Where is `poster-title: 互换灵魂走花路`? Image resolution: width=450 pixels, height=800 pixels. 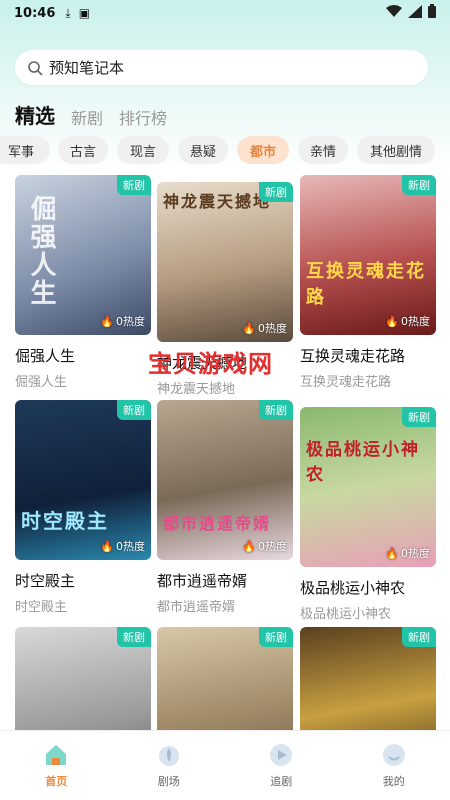
poster-title: 互换灵魂走花路 is located at coordinates (366, 284).